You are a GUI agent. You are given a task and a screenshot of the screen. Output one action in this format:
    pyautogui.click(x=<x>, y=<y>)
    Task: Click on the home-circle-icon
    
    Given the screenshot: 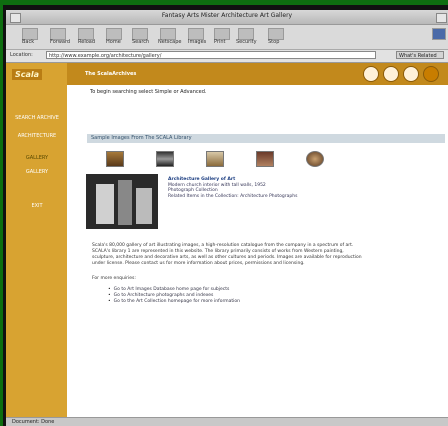 What is the action you would take?
    pyautogui.click(x=391, y=74)
    